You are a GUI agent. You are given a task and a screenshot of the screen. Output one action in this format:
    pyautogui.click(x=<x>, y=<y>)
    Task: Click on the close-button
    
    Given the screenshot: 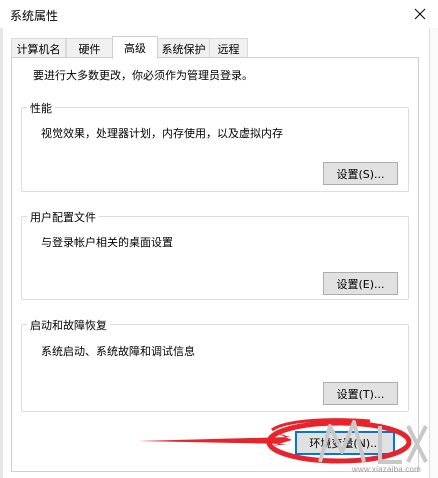 What is the action you would take?
    pyautogui.click(x=420, y=14)
    